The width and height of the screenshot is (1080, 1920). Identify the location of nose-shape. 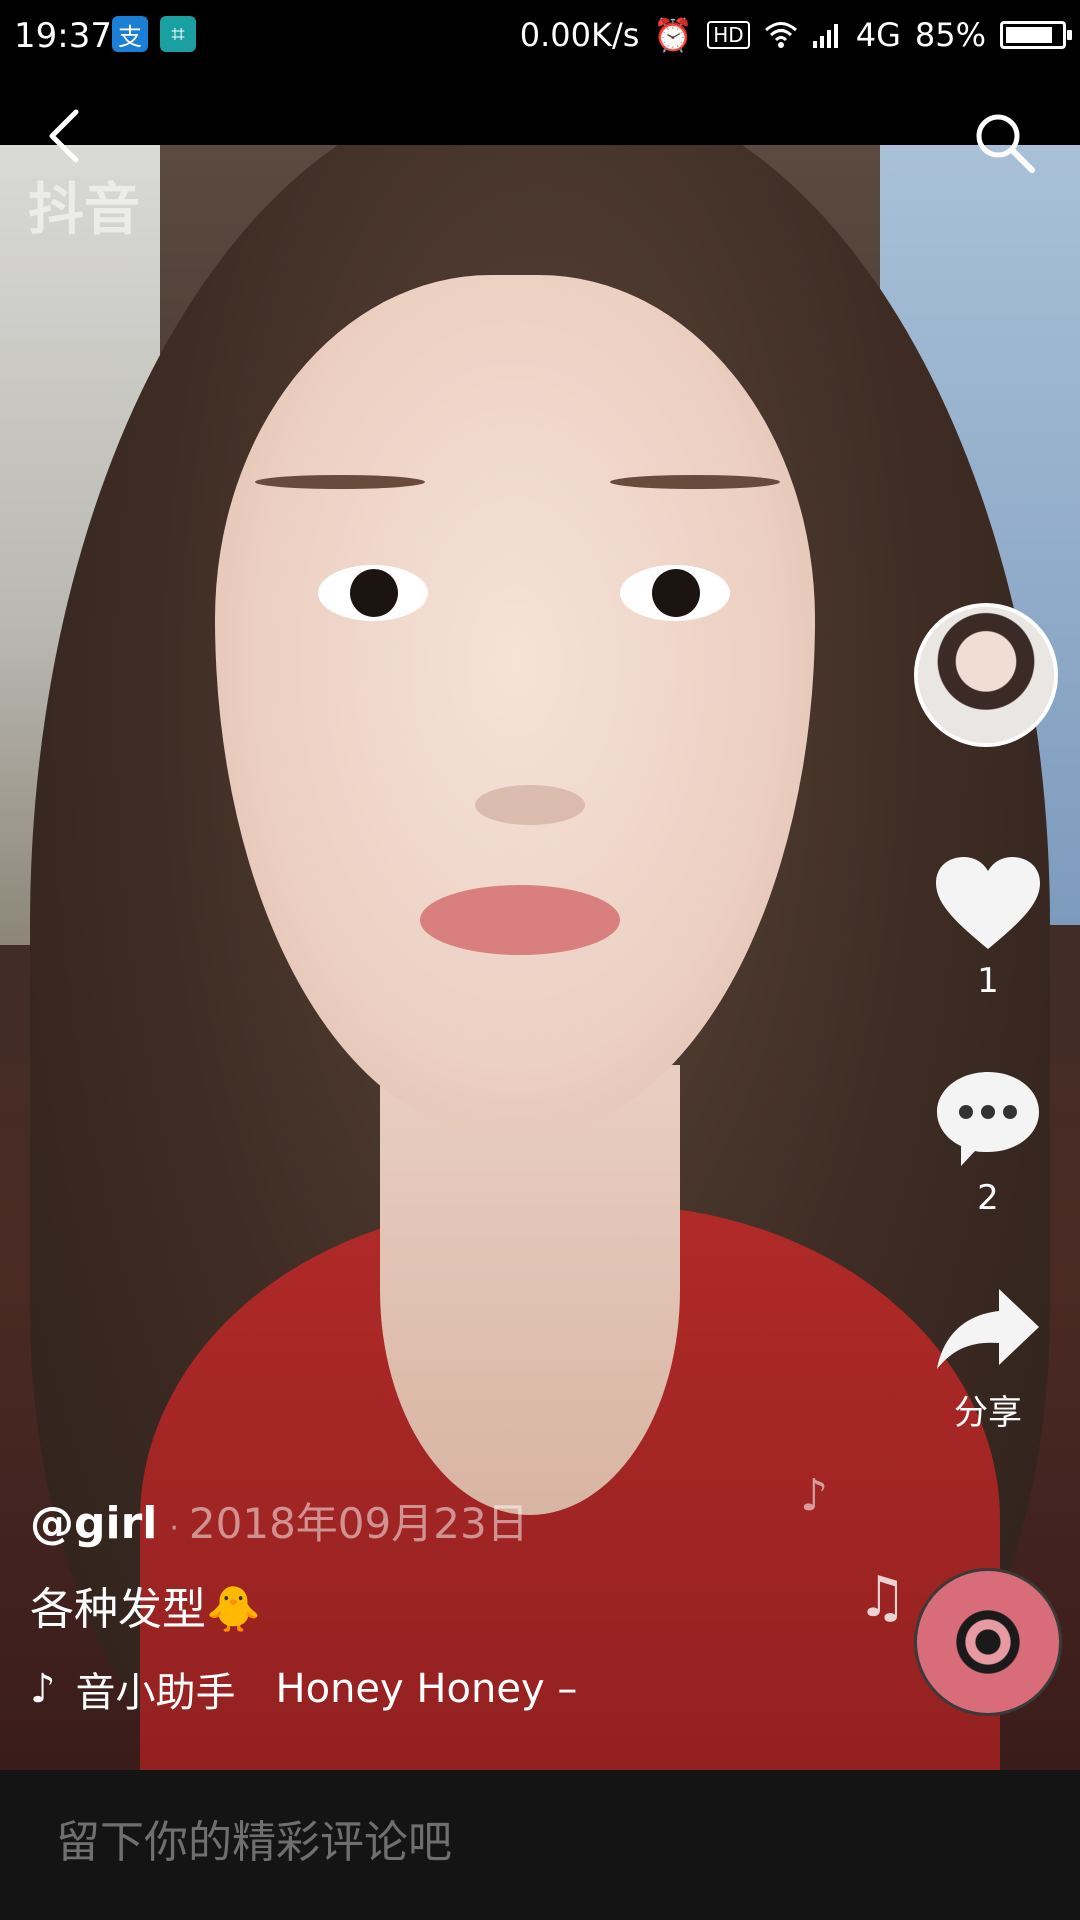
(530, 805).